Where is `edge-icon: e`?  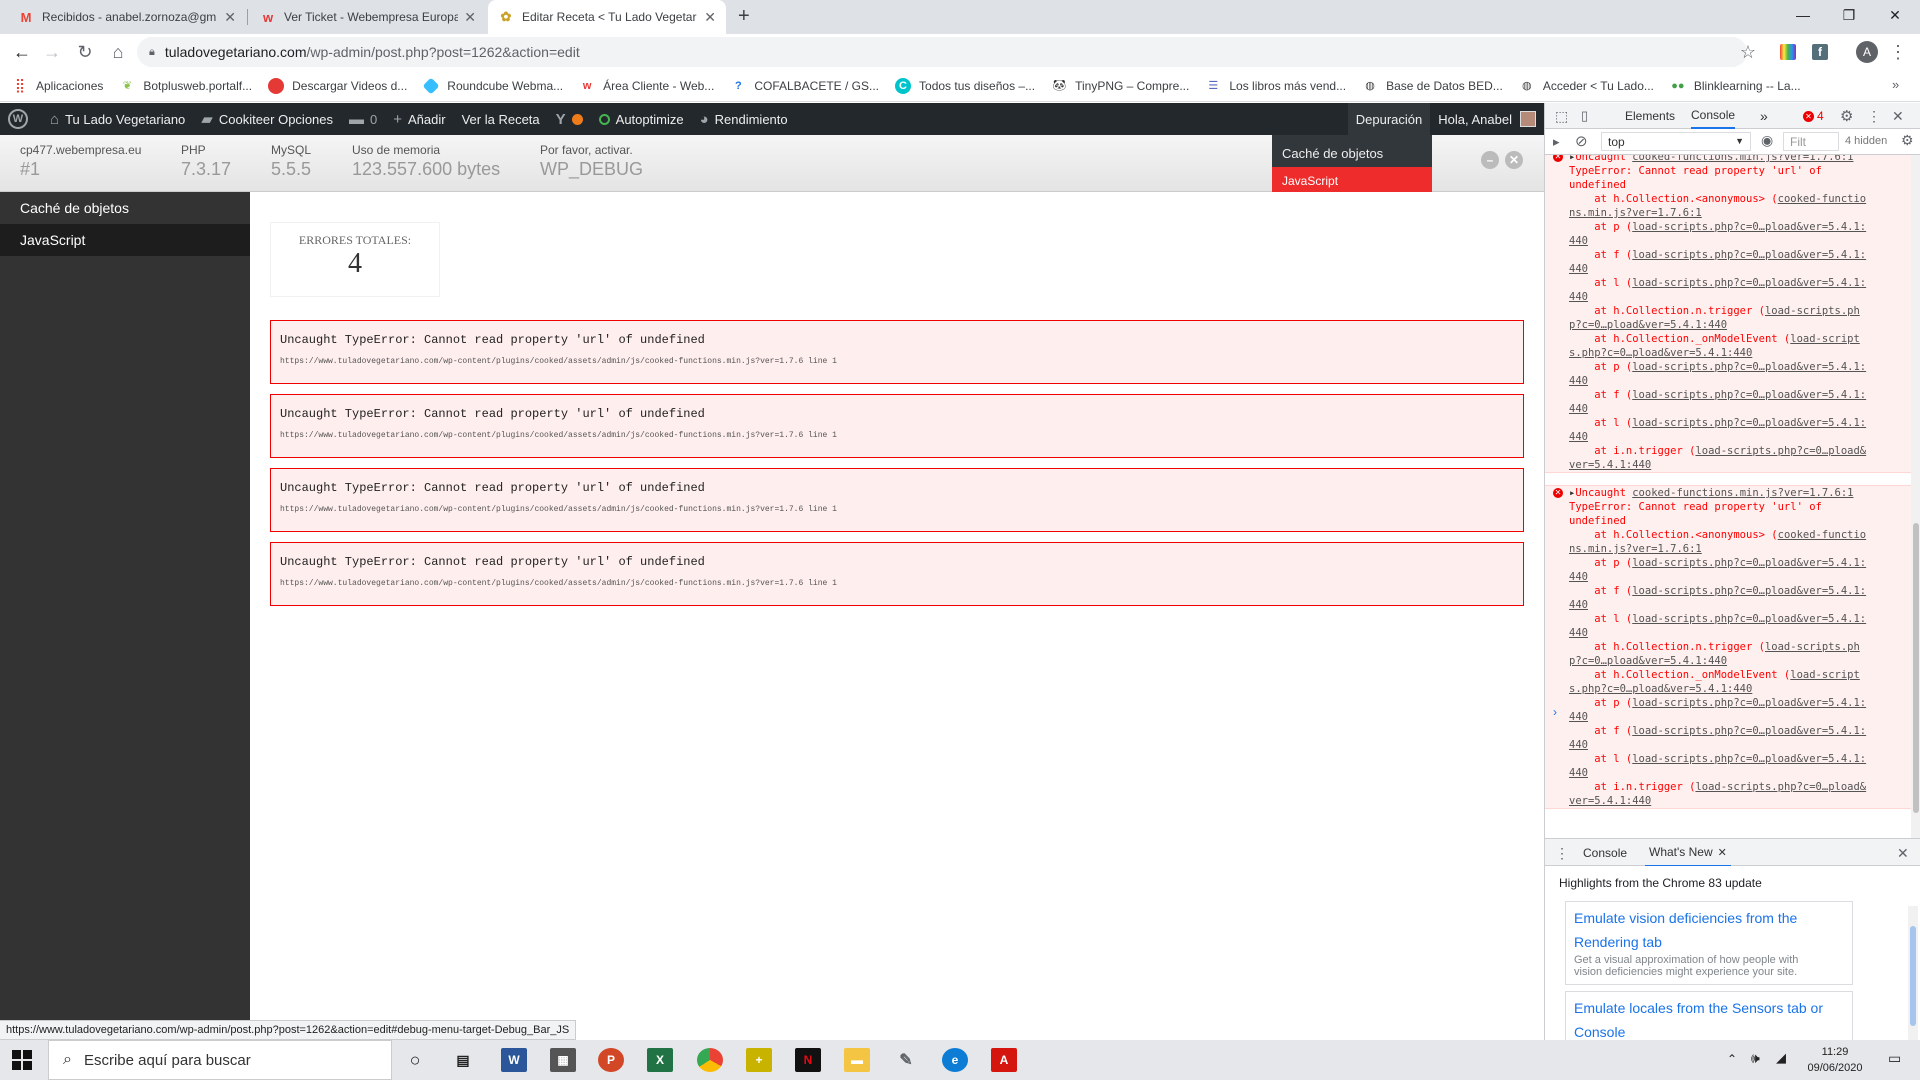 edge-icon: e is located at coordinates (955, 1060).